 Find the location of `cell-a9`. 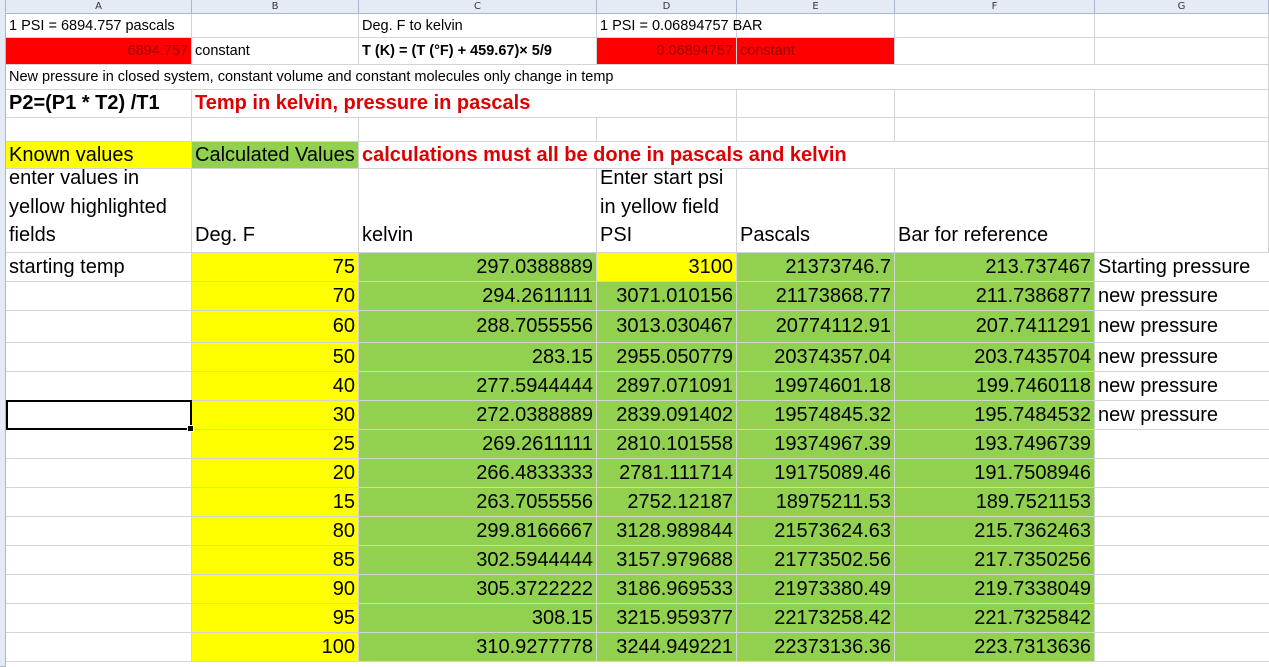

cell-a9 is located at coordinates (99, 296).